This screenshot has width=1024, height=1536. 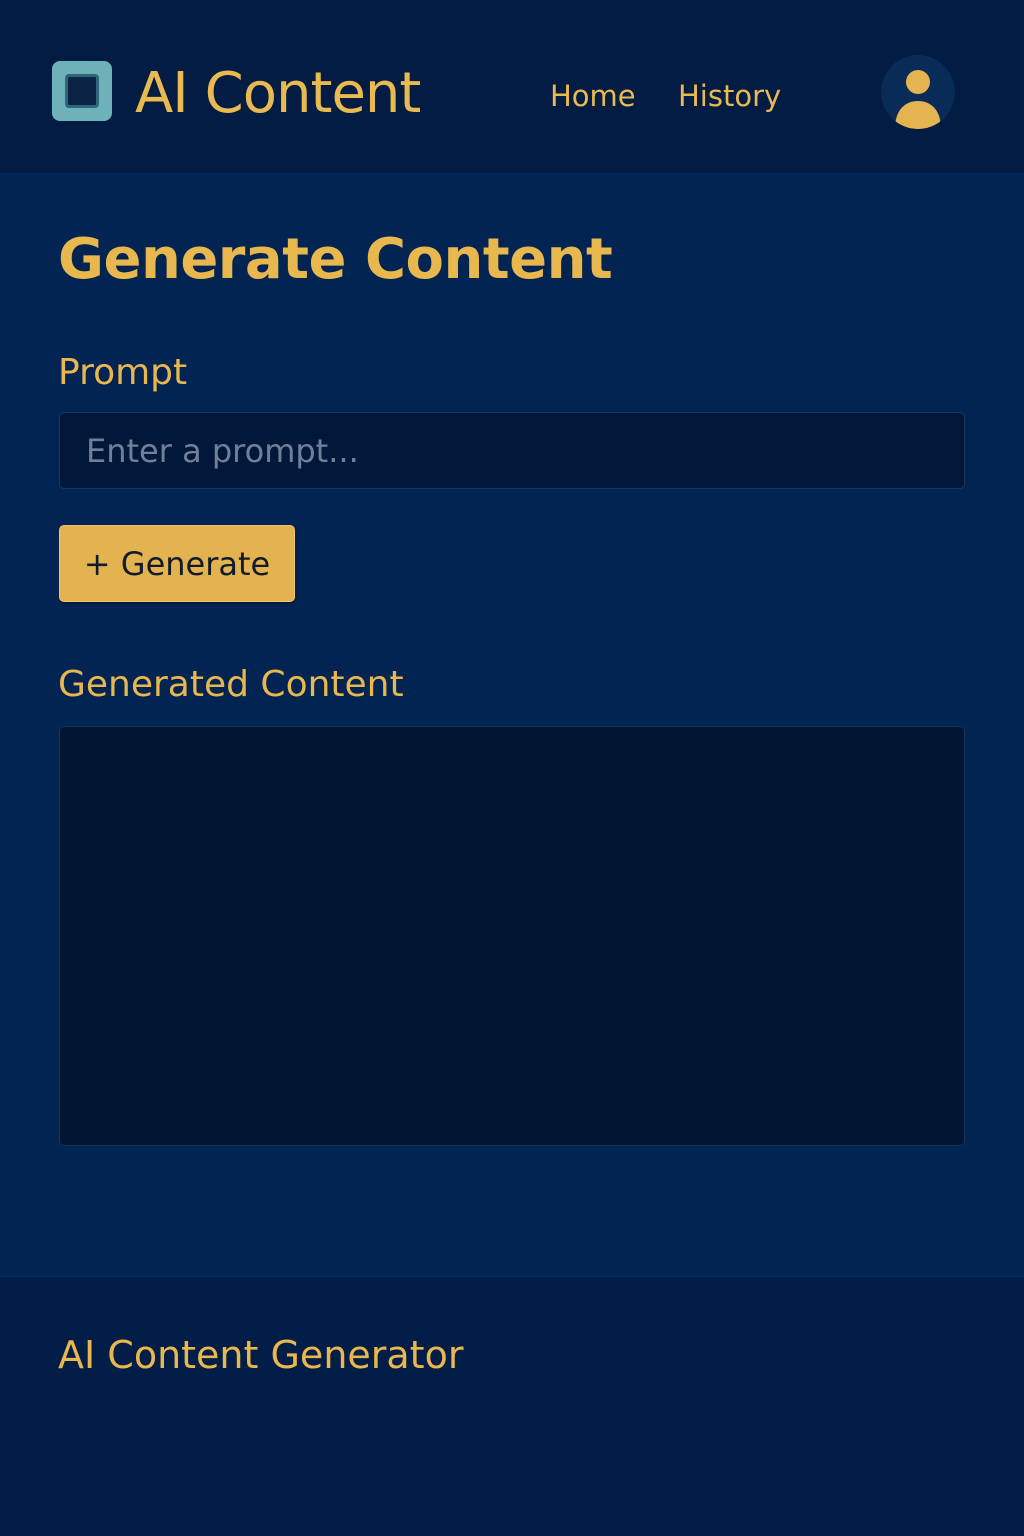 I want to click on nav-home-link: Home, so click(x=593, y=96).